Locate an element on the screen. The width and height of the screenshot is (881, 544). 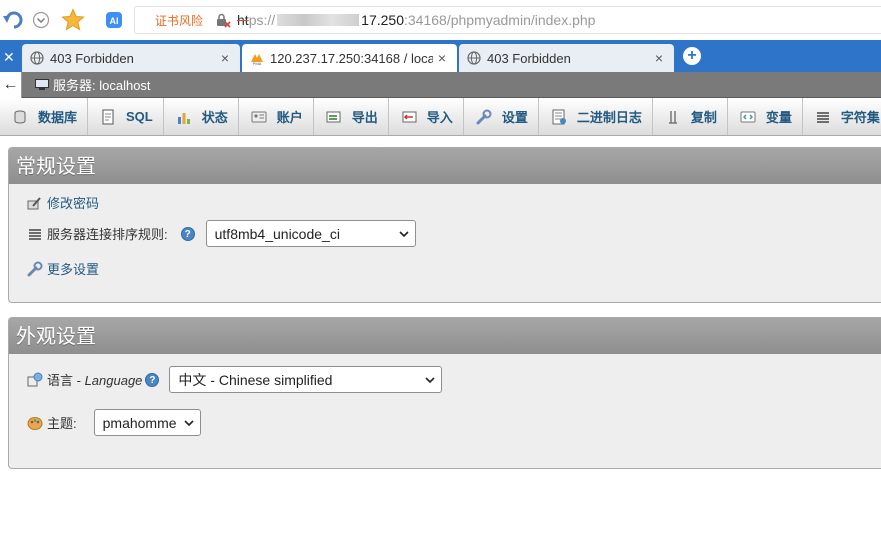
menu-charsets: 字符集 is located at coordinates (842, 116).